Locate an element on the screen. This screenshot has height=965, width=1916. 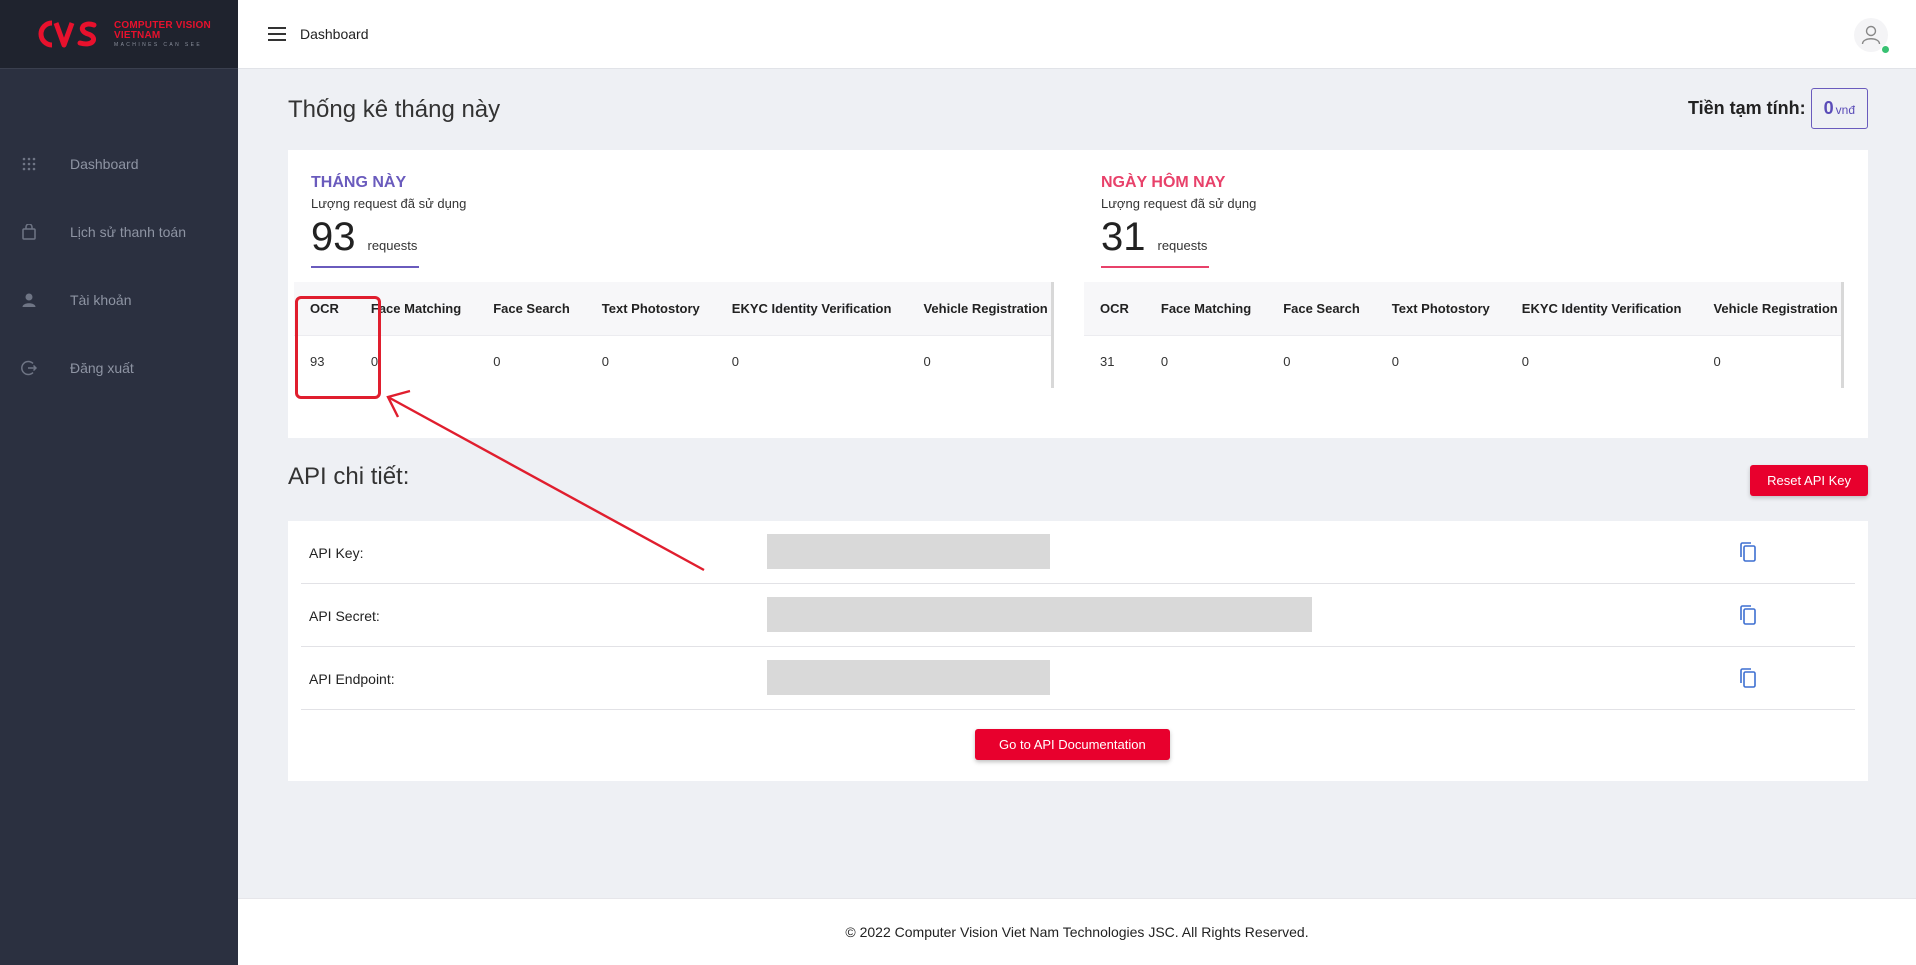
month-unit: requests is located at coordinates (392, 245).